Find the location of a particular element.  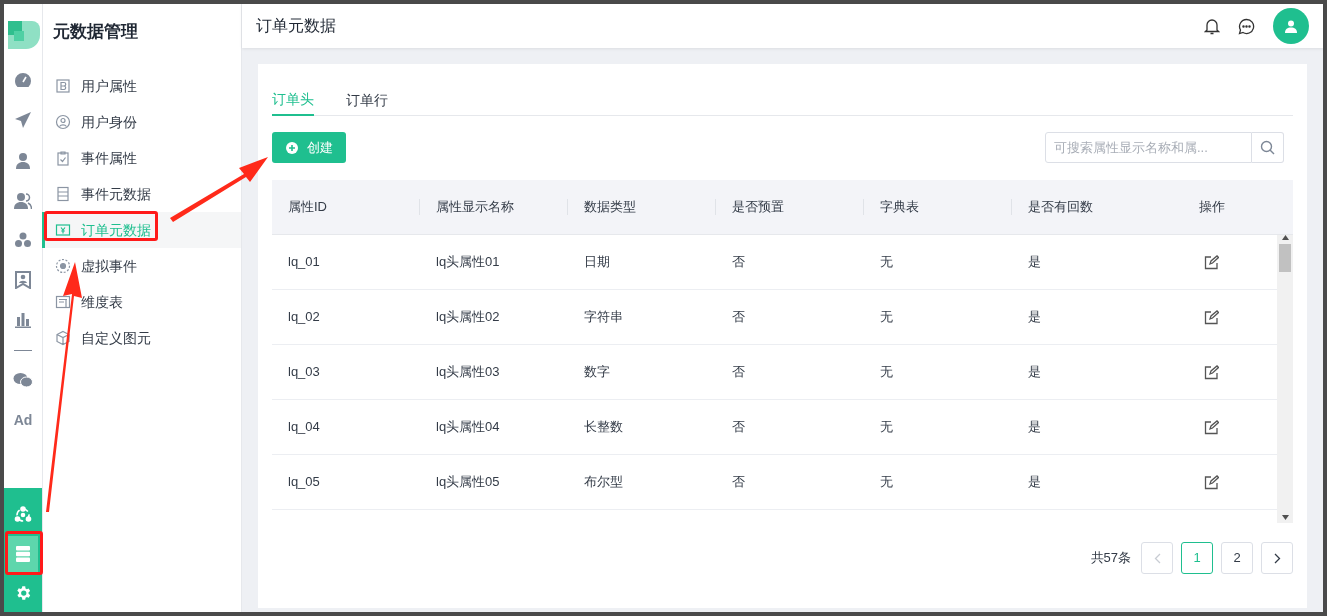

avatar is located at coordinates (1291, 26).